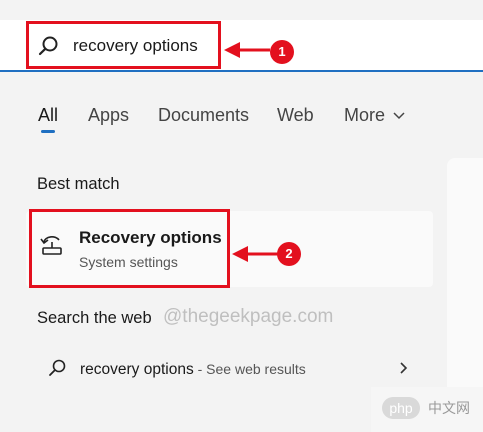 The image size is (483, 432). What do you see at coordinates (289, 254) in the screenshot?
I see `annotation-badge-2: 2` at bounding box center [289, 254].